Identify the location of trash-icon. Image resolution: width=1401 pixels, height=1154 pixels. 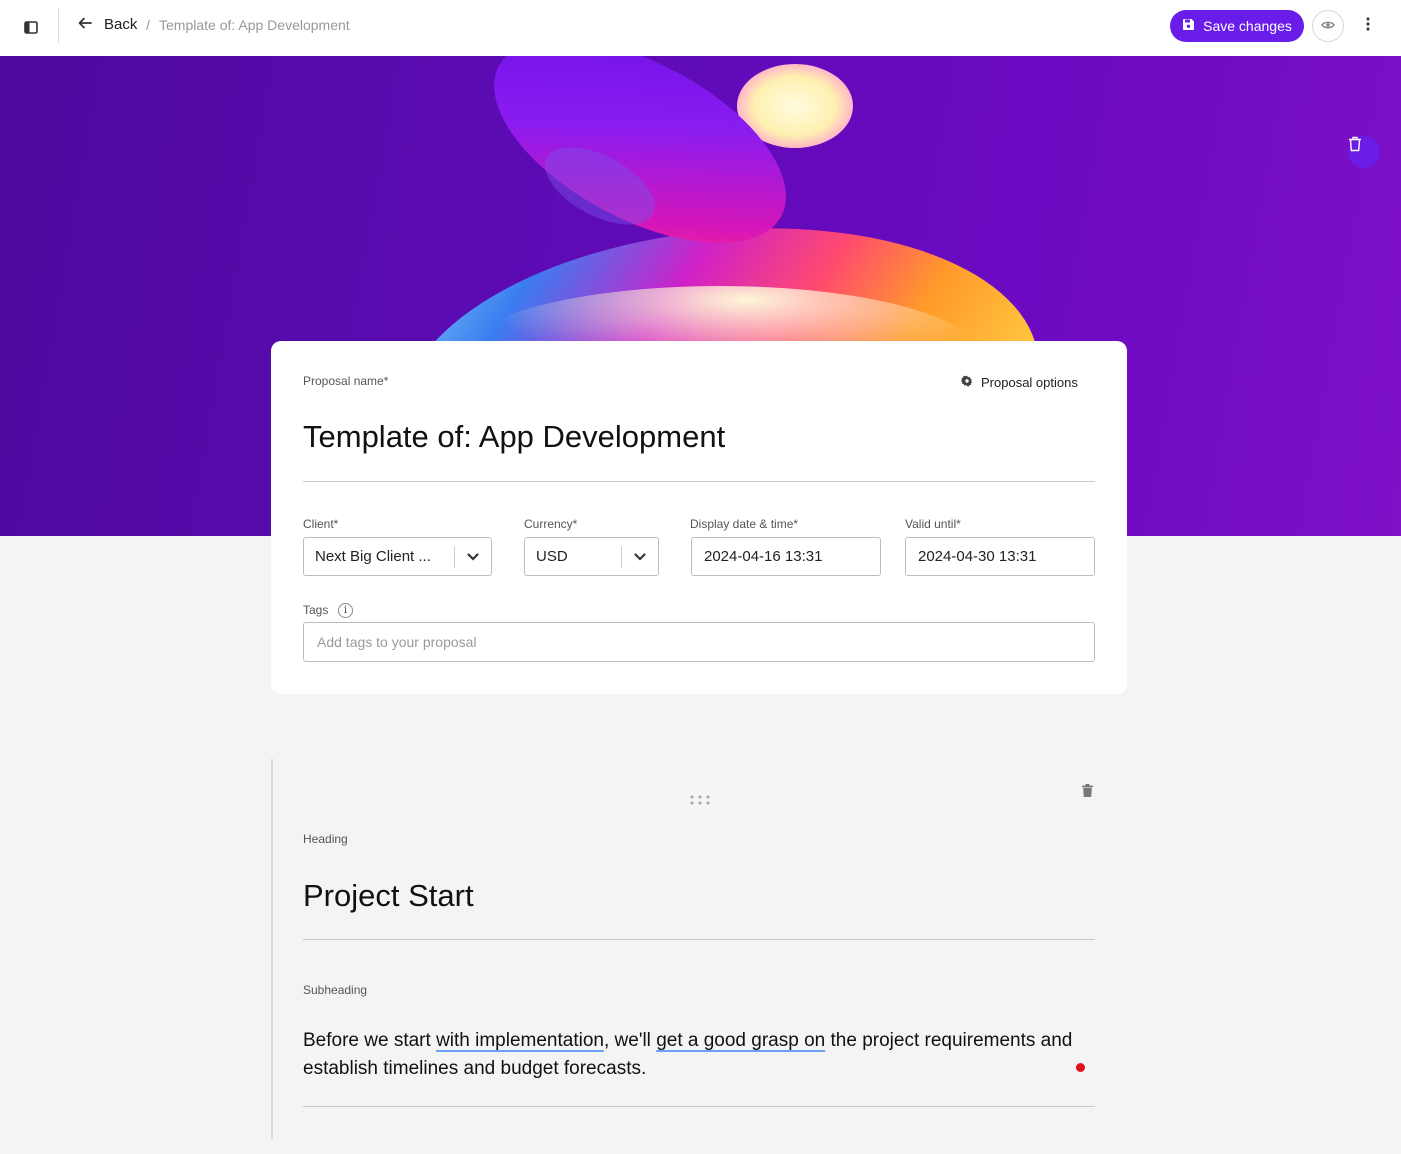
(1089, 791).